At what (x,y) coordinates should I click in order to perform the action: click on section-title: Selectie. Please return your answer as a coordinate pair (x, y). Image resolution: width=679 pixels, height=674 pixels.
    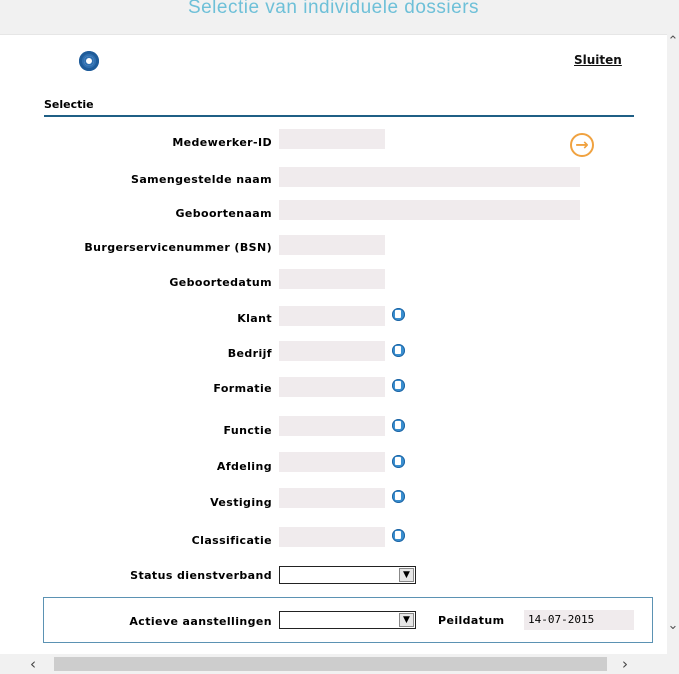
    Looking at the image, I should click on (69, 104).